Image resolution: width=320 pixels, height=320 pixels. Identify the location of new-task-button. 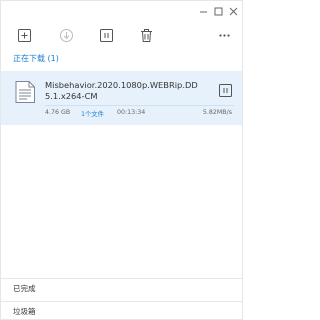
(24, 35).